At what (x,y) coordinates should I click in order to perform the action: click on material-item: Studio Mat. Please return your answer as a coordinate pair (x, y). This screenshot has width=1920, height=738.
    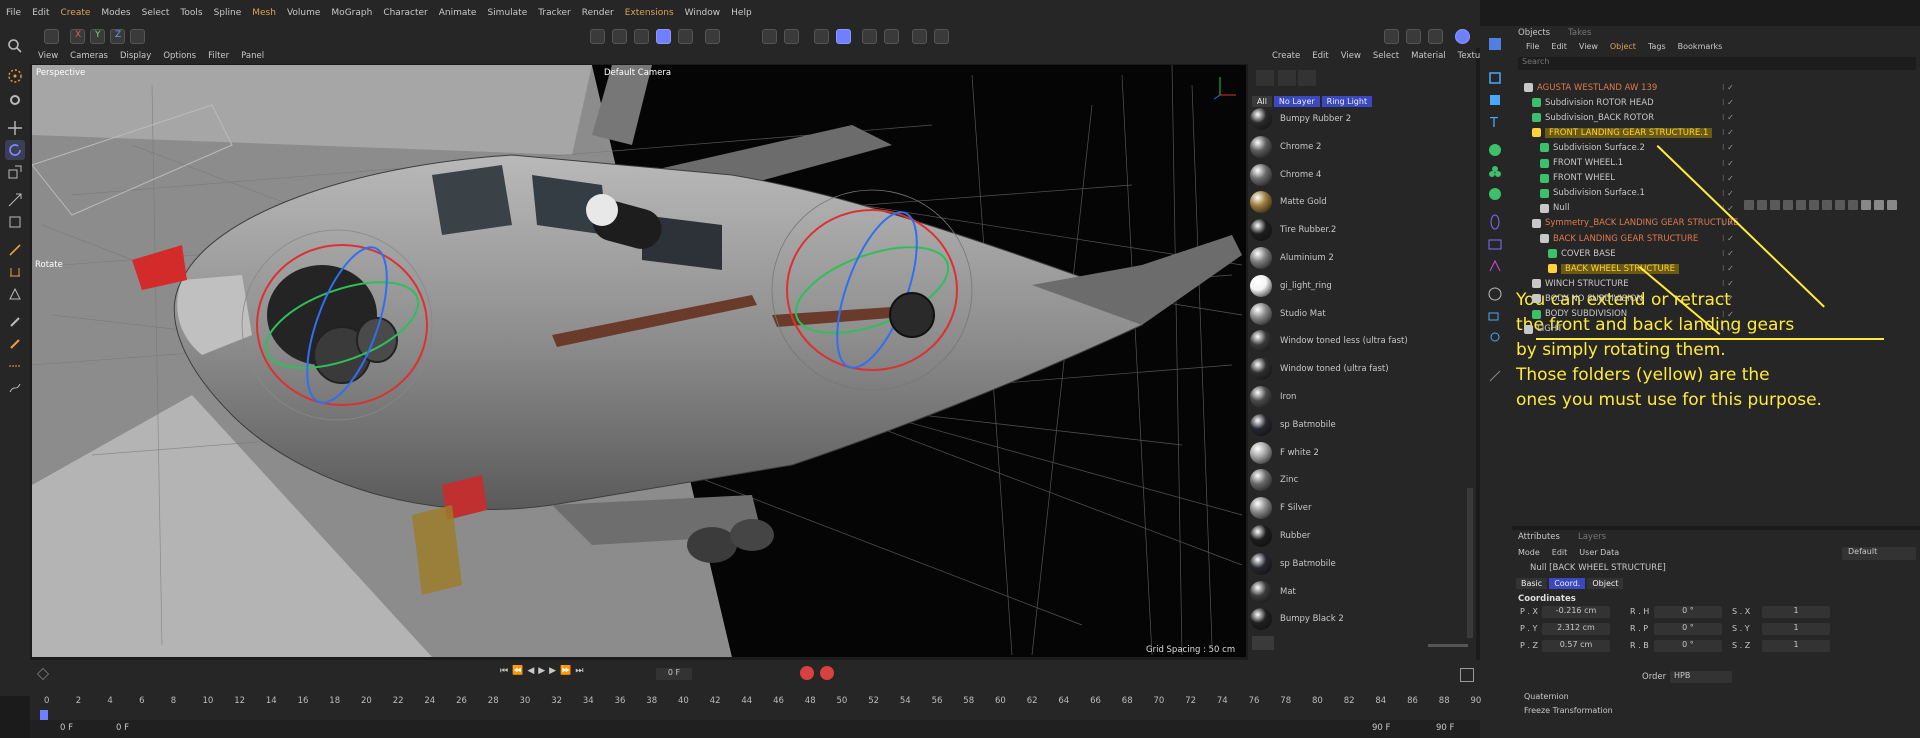
    Looking at the image, I should click on (1352, 314).